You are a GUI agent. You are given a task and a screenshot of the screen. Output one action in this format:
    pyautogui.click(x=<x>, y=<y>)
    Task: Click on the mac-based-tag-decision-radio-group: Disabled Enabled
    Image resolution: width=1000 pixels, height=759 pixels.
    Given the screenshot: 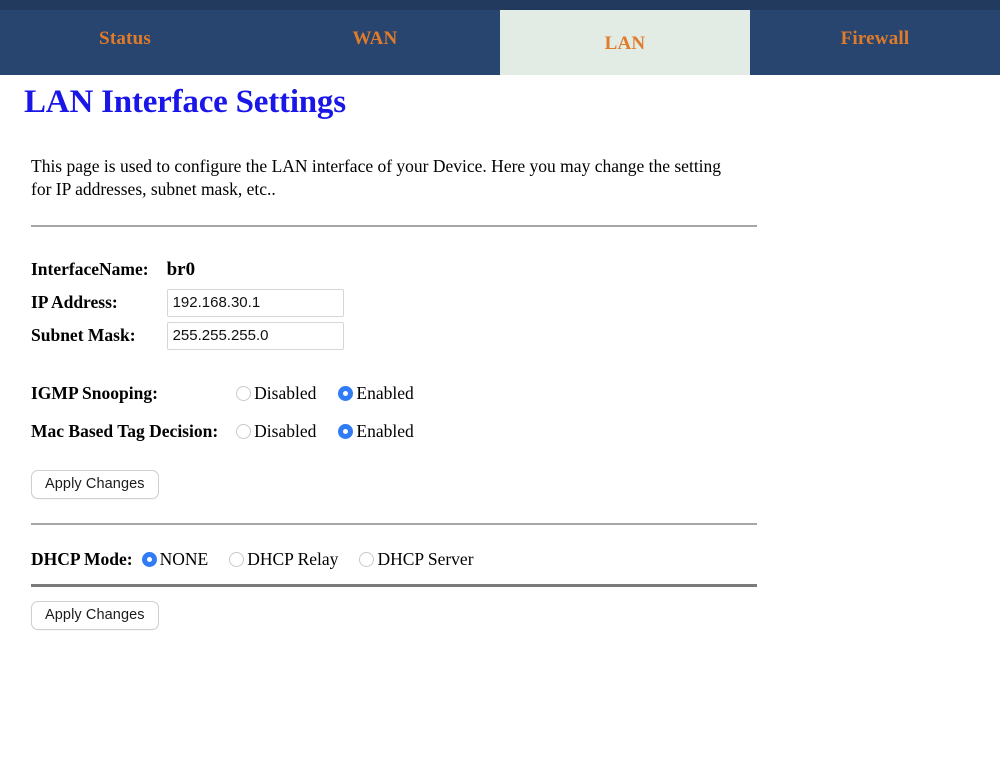 What is the action you would take?
    pyautogui.click(x=436, y=431)
    